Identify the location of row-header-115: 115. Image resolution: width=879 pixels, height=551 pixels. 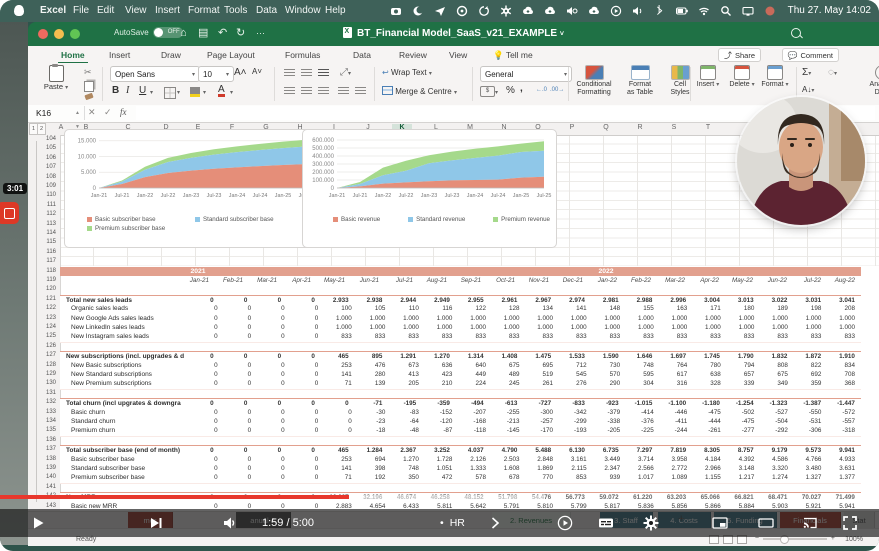
(48, 242).